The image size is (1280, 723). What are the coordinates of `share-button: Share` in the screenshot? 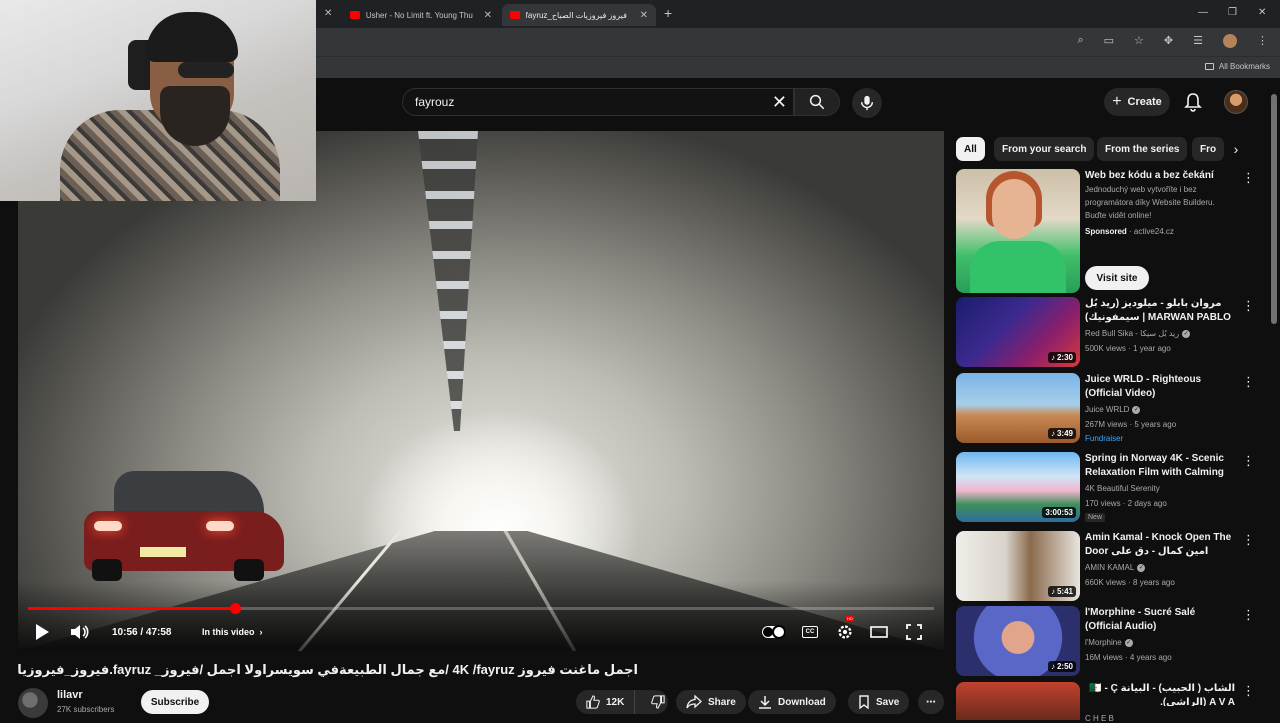 It's located at (711, 702).